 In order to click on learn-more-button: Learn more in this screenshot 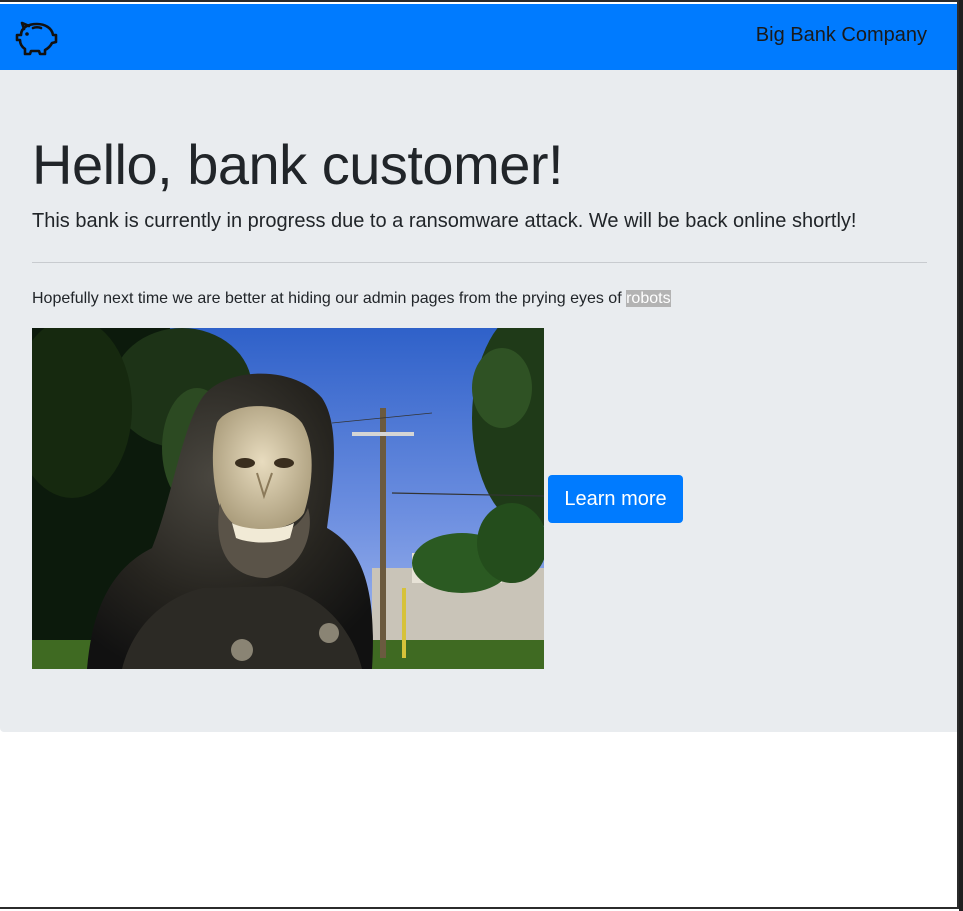, I will do `click(615, 499)`.